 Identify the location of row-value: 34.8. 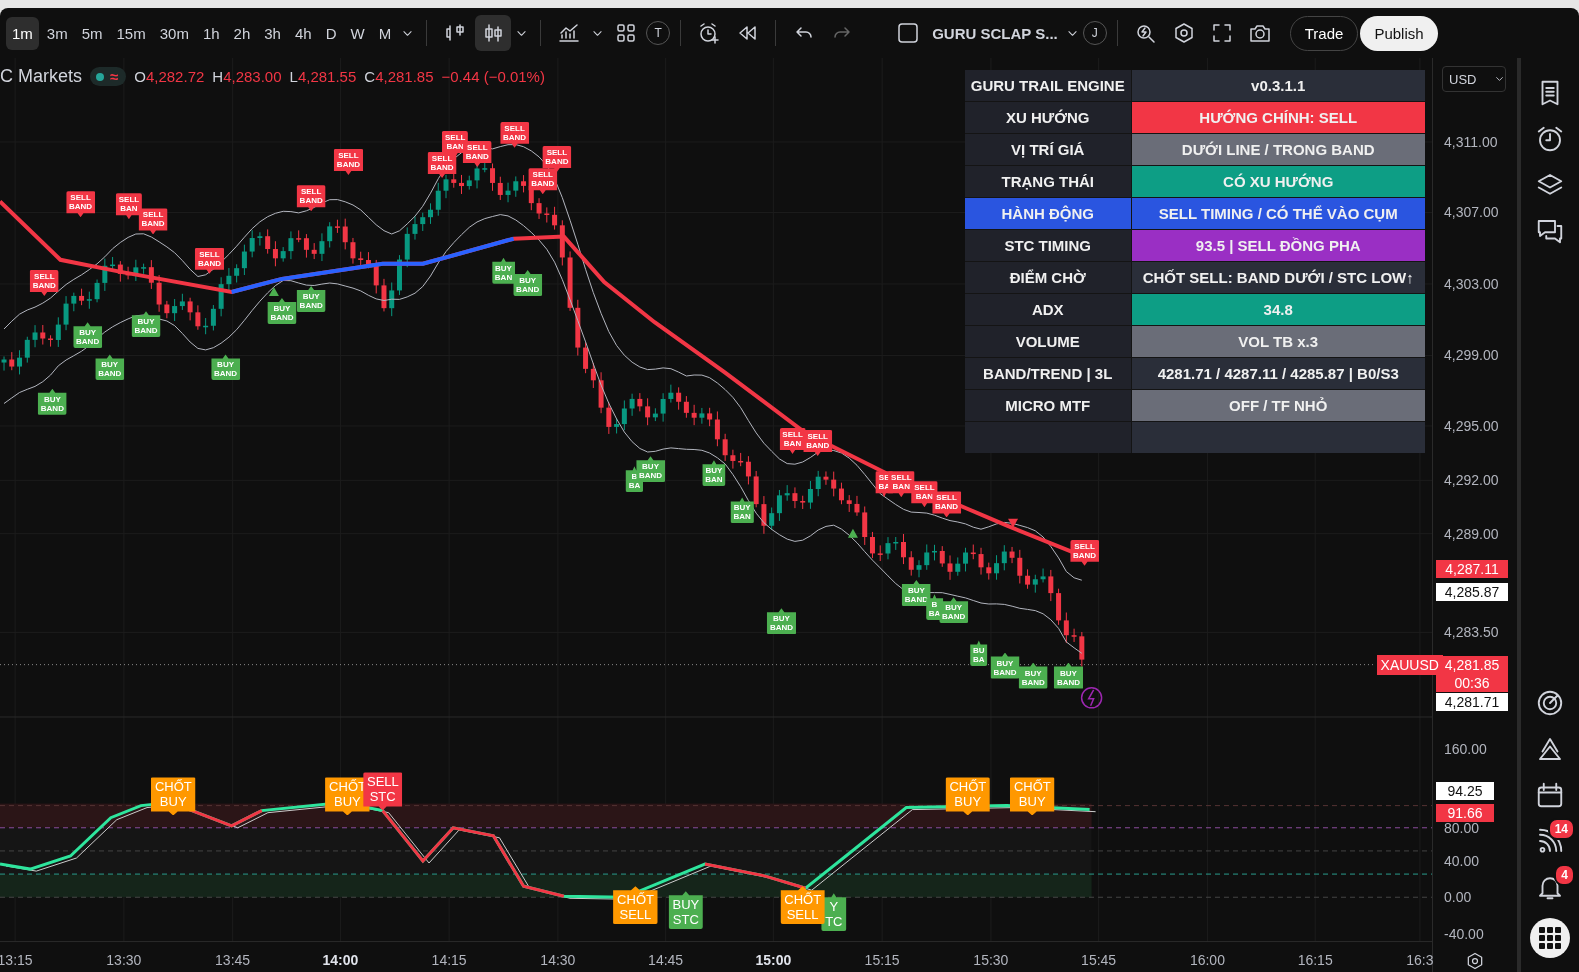
(1278, 310).